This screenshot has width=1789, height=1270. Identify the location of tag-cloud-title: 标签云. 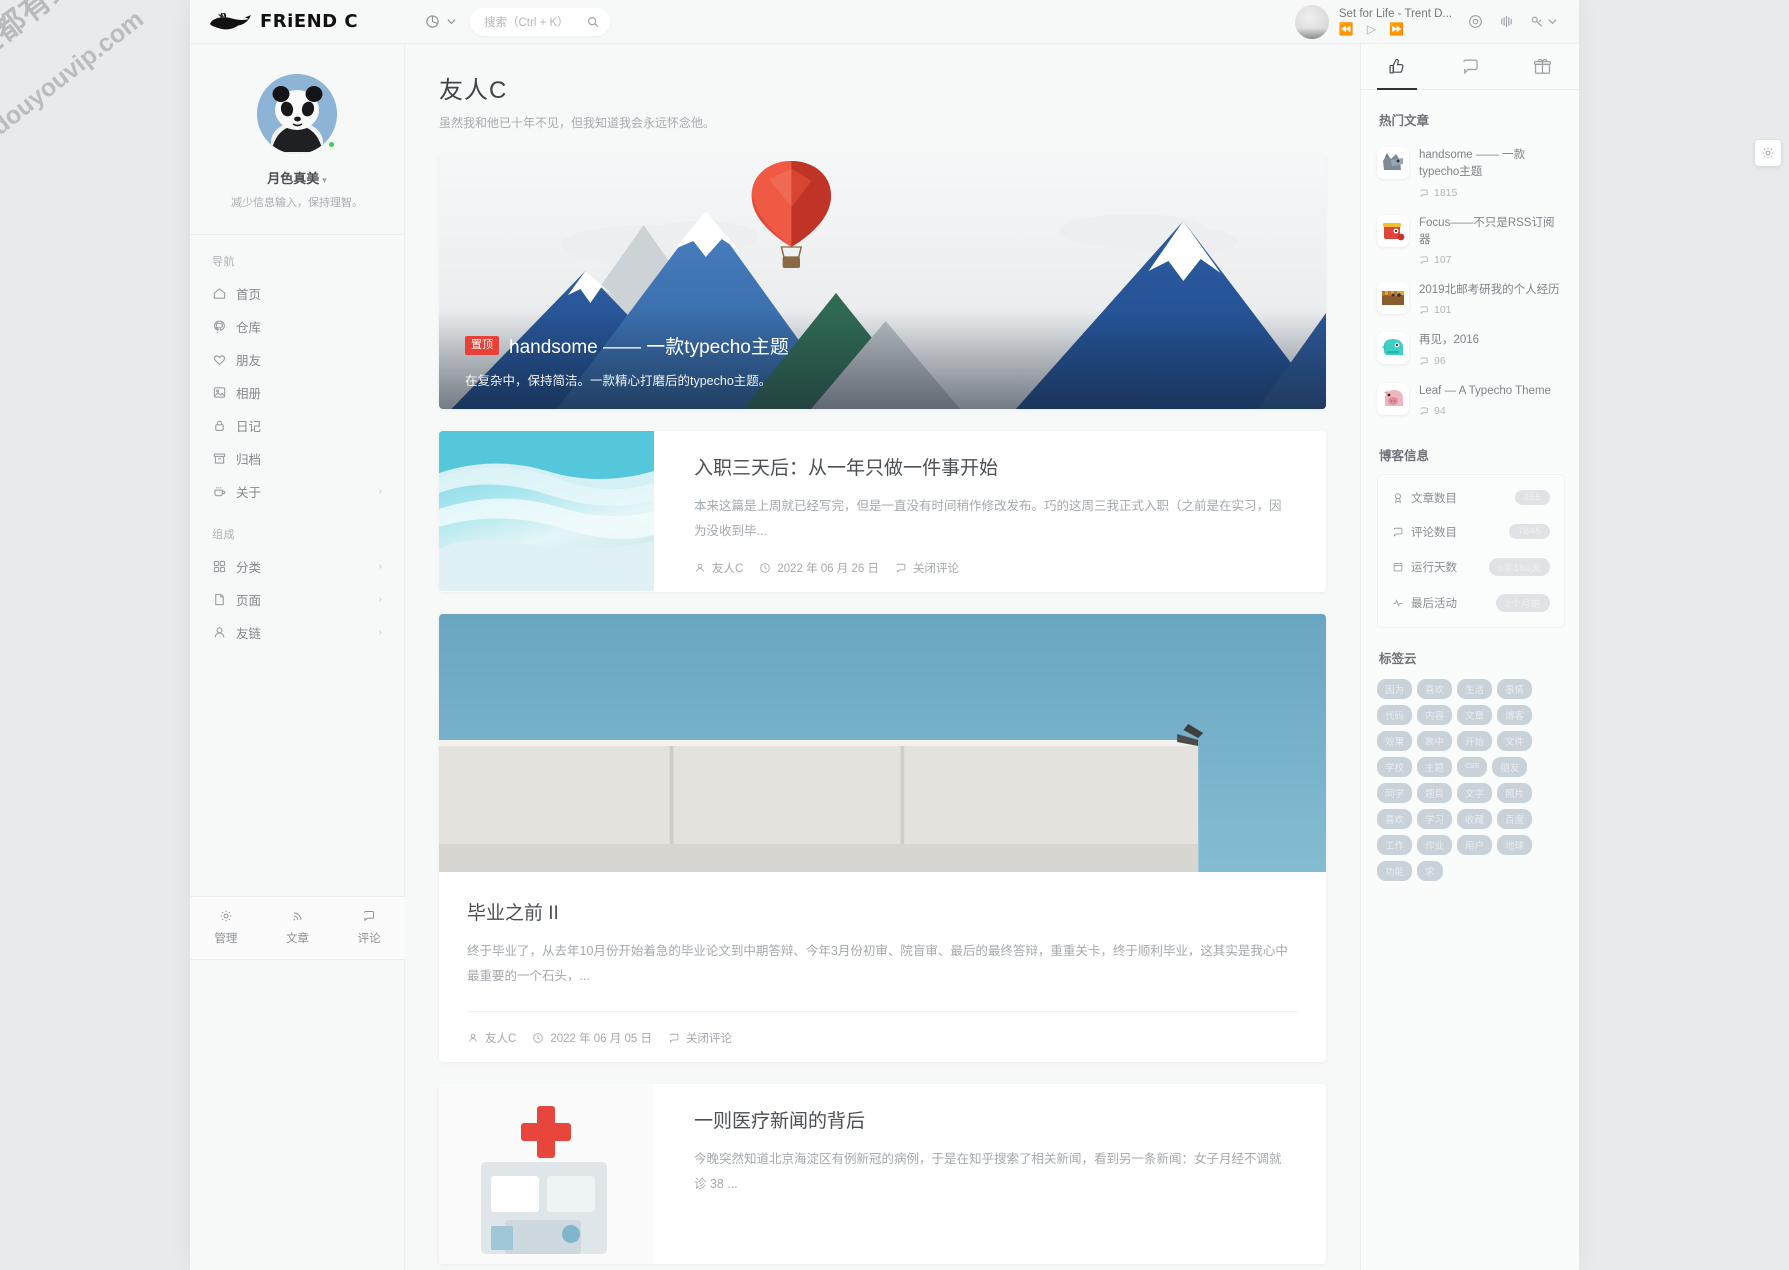
(1398, 658).